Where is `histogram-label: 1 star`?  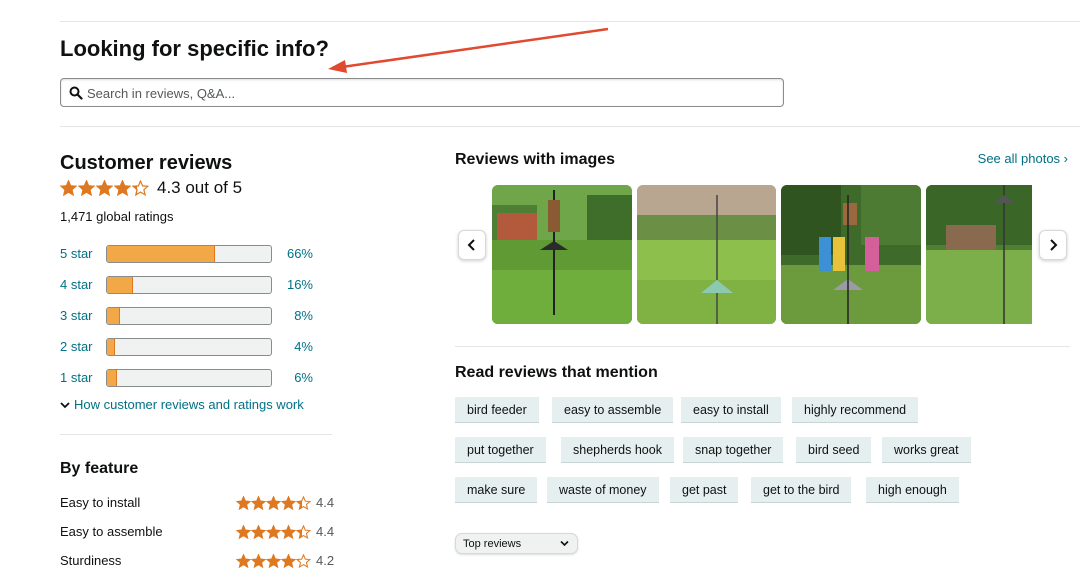
histogram-label: 1 star is located at coordinates (83, 377).